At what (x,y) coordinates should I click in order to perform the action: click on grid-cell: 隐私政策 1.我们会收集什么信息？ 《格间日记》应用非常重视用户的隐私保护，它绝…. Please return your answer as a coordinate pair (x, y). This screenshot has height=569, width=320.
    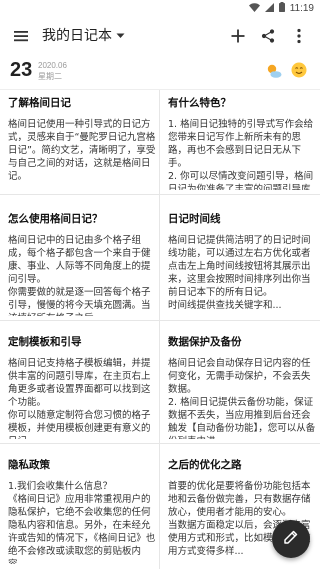
    Looking at the image, I should click on (83, 511).